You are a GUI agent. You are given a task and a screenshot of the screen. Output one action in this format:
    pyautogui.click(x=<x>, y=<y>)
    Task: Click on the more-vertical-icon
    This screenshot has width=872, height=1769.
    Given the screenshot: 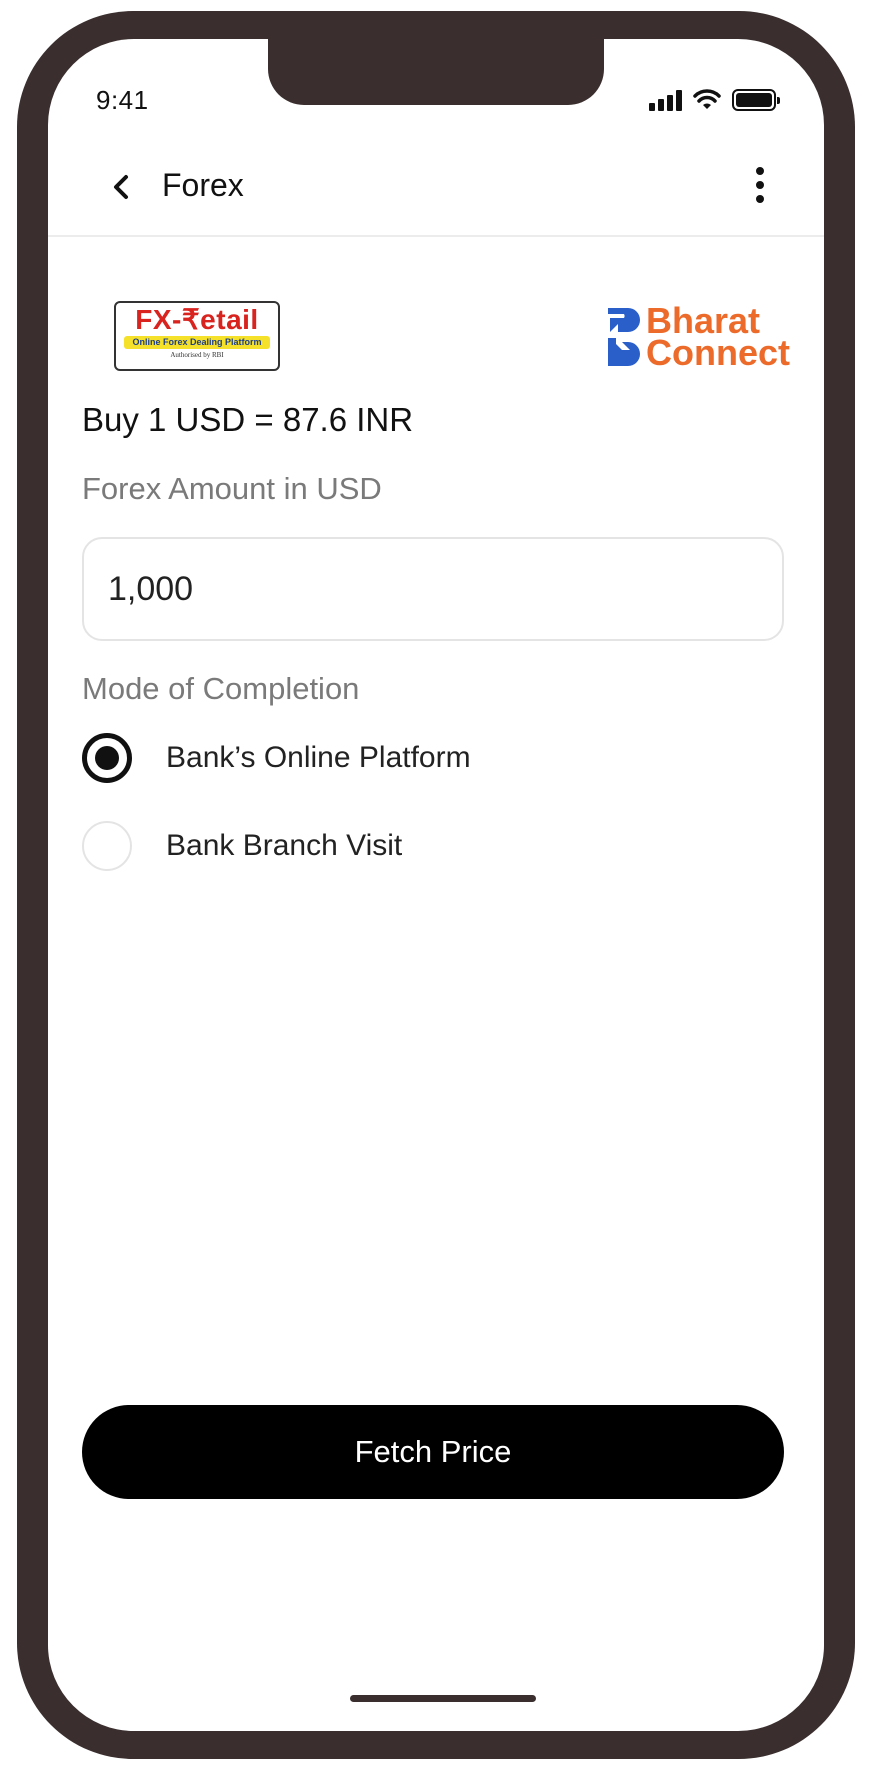 What is the action you would take?
    pyautogui.click(x=760, y=171)
    